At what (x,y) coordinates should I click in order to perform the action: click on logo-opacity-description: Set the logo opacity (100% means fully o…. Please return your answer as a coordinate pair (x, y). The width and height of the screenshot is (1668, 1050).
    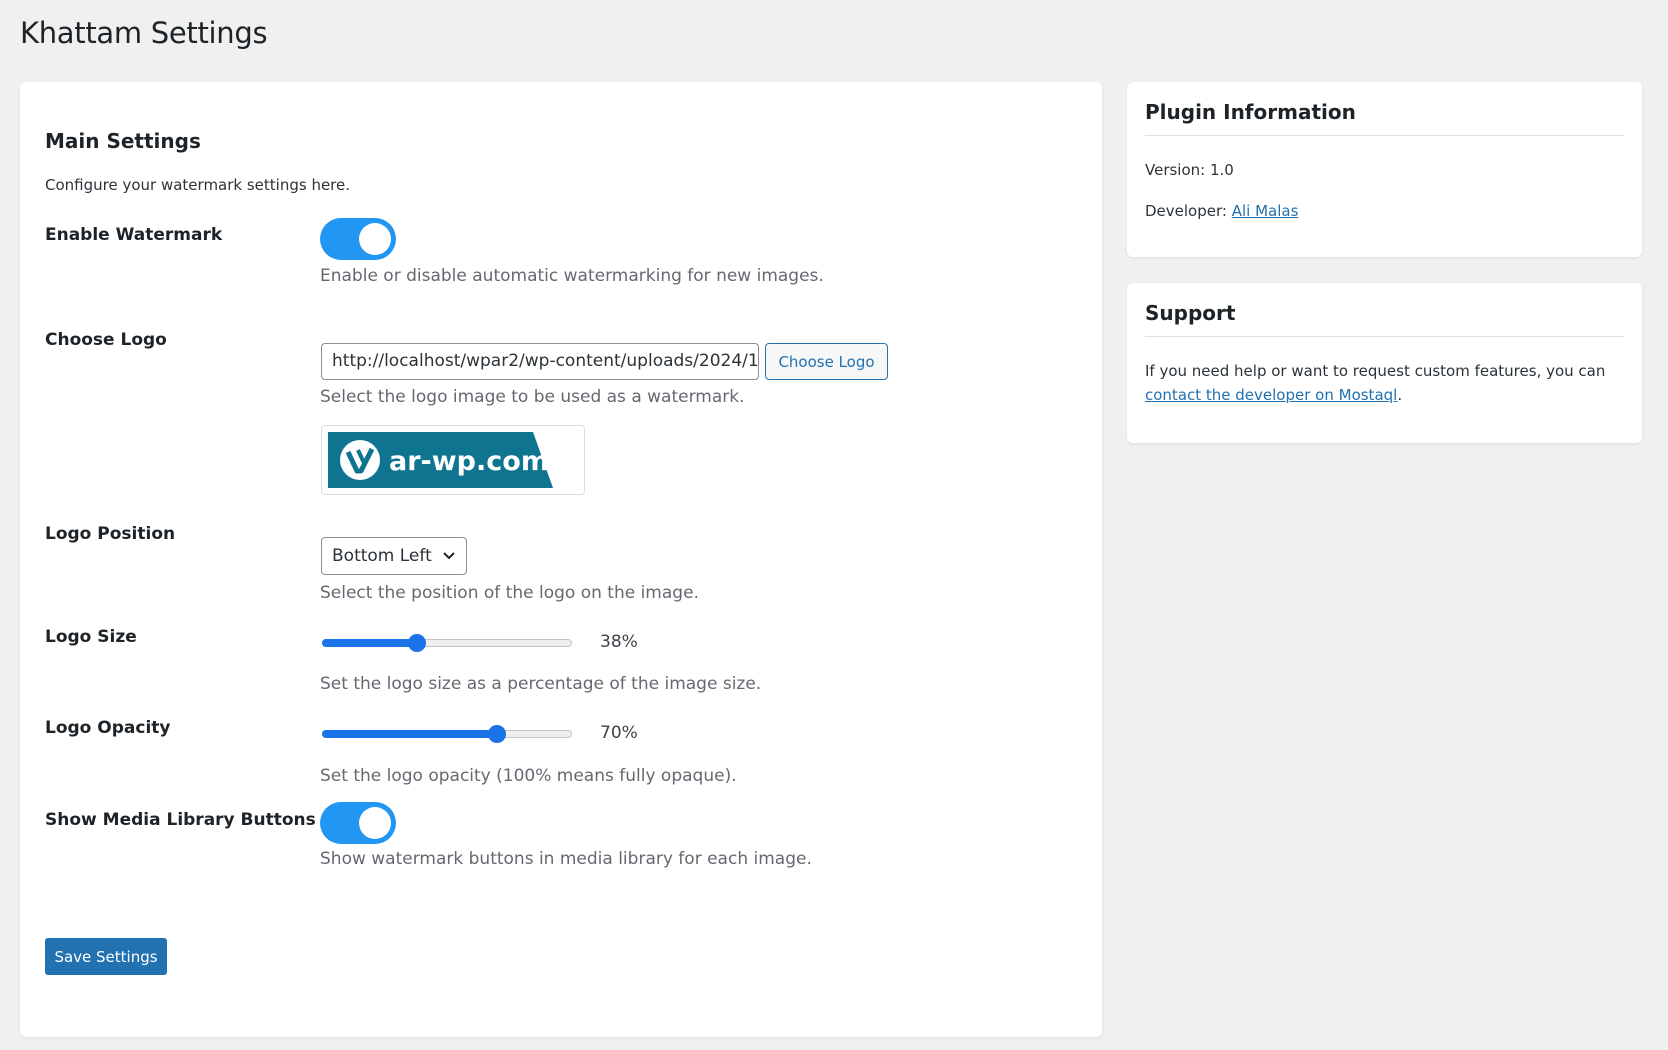
    Looking at the image, I should click on (528, 776).